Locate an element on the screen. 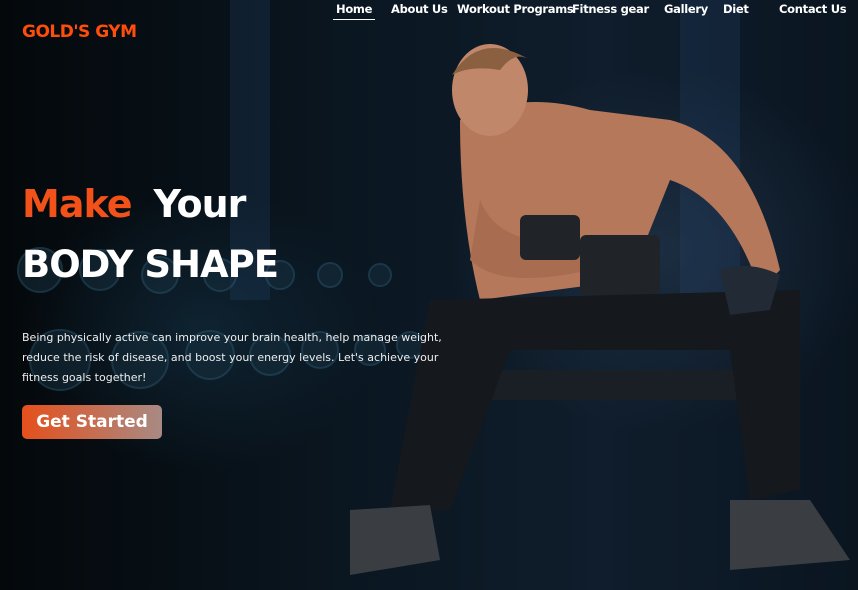  nav-gallery: Gallery is located at coordinates (686, 9).